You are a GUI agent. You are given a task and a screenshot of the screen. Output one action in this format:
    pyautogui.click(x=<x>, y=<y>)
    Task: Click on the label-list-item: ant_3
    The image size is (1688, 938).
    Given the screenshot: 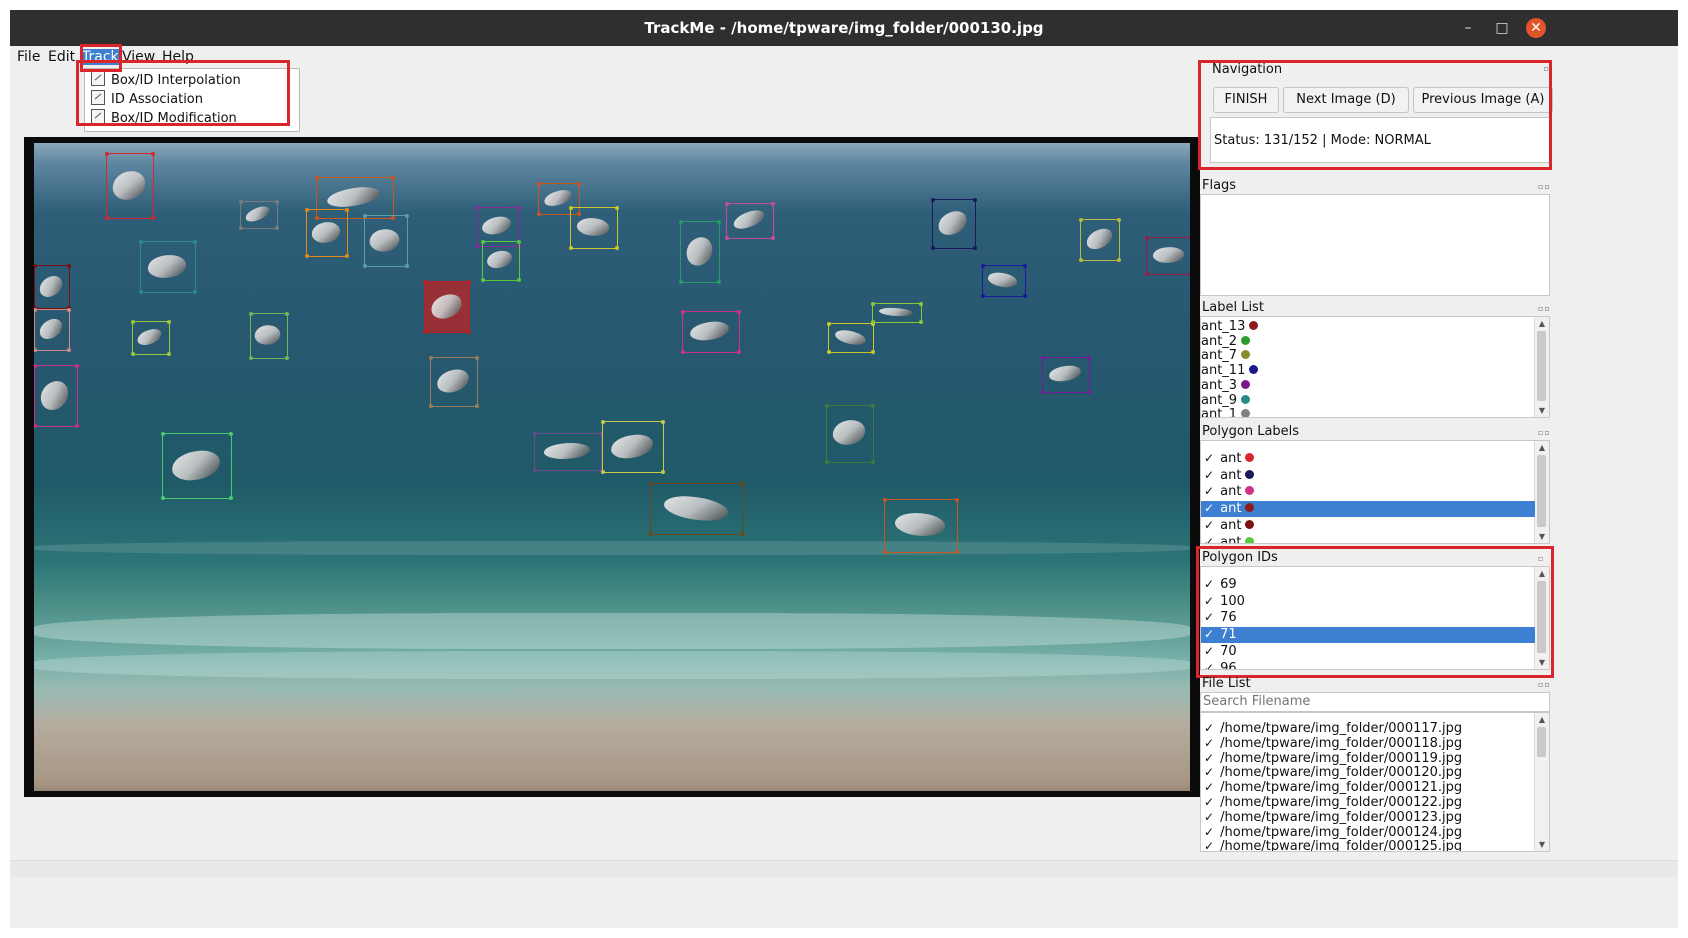 What is the action you would take?
    pyautogui.click(x=1368, y=386)
    